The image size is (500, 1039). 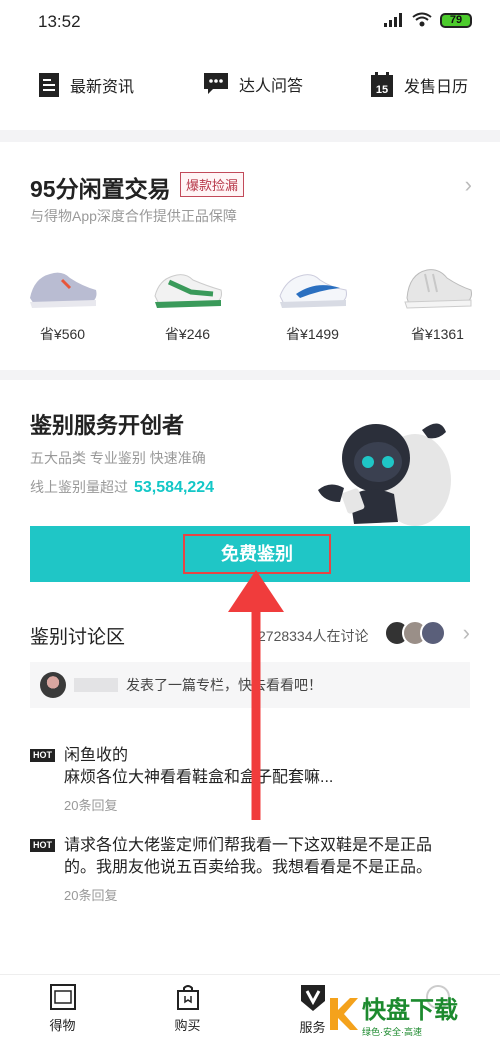 What do you see at coordinates (257, 554) in the screenshot?
I see `free-authentication-label: 免费鉴别` at bounding box center [257, 554].